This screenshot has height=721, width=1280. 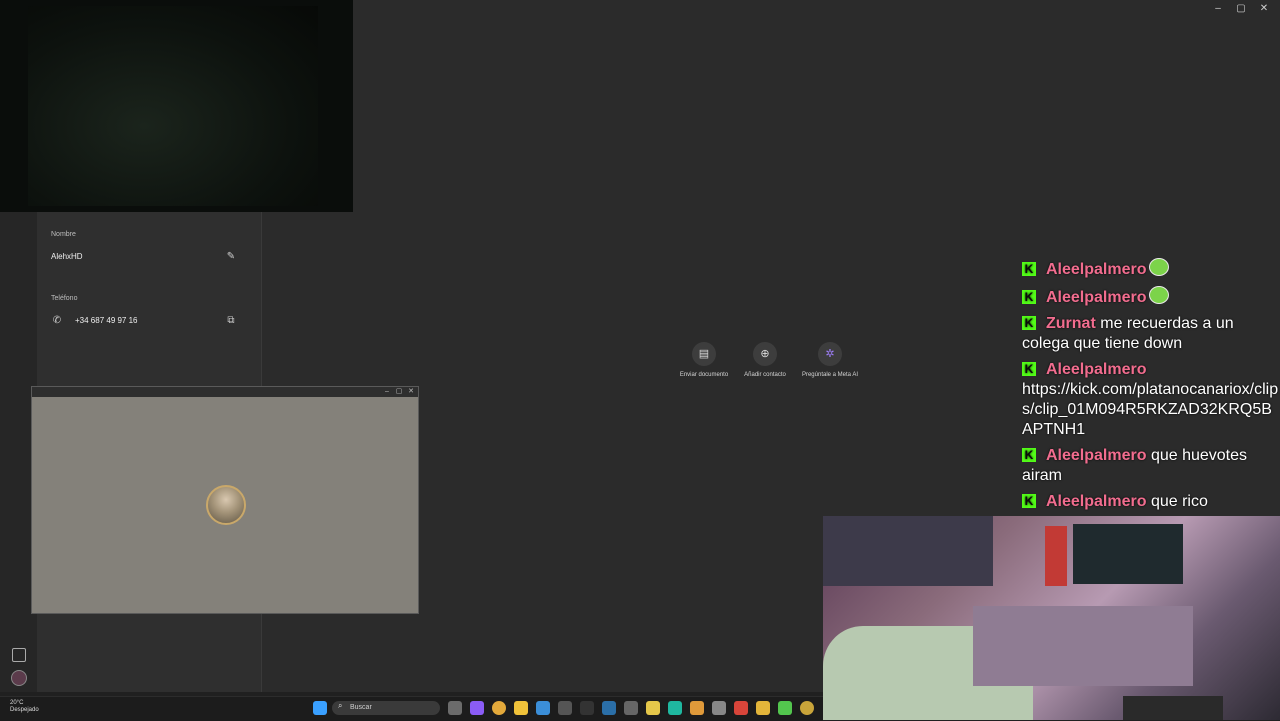 I want to click on chat-username: Zurnat, so click(x=1071, y=323).